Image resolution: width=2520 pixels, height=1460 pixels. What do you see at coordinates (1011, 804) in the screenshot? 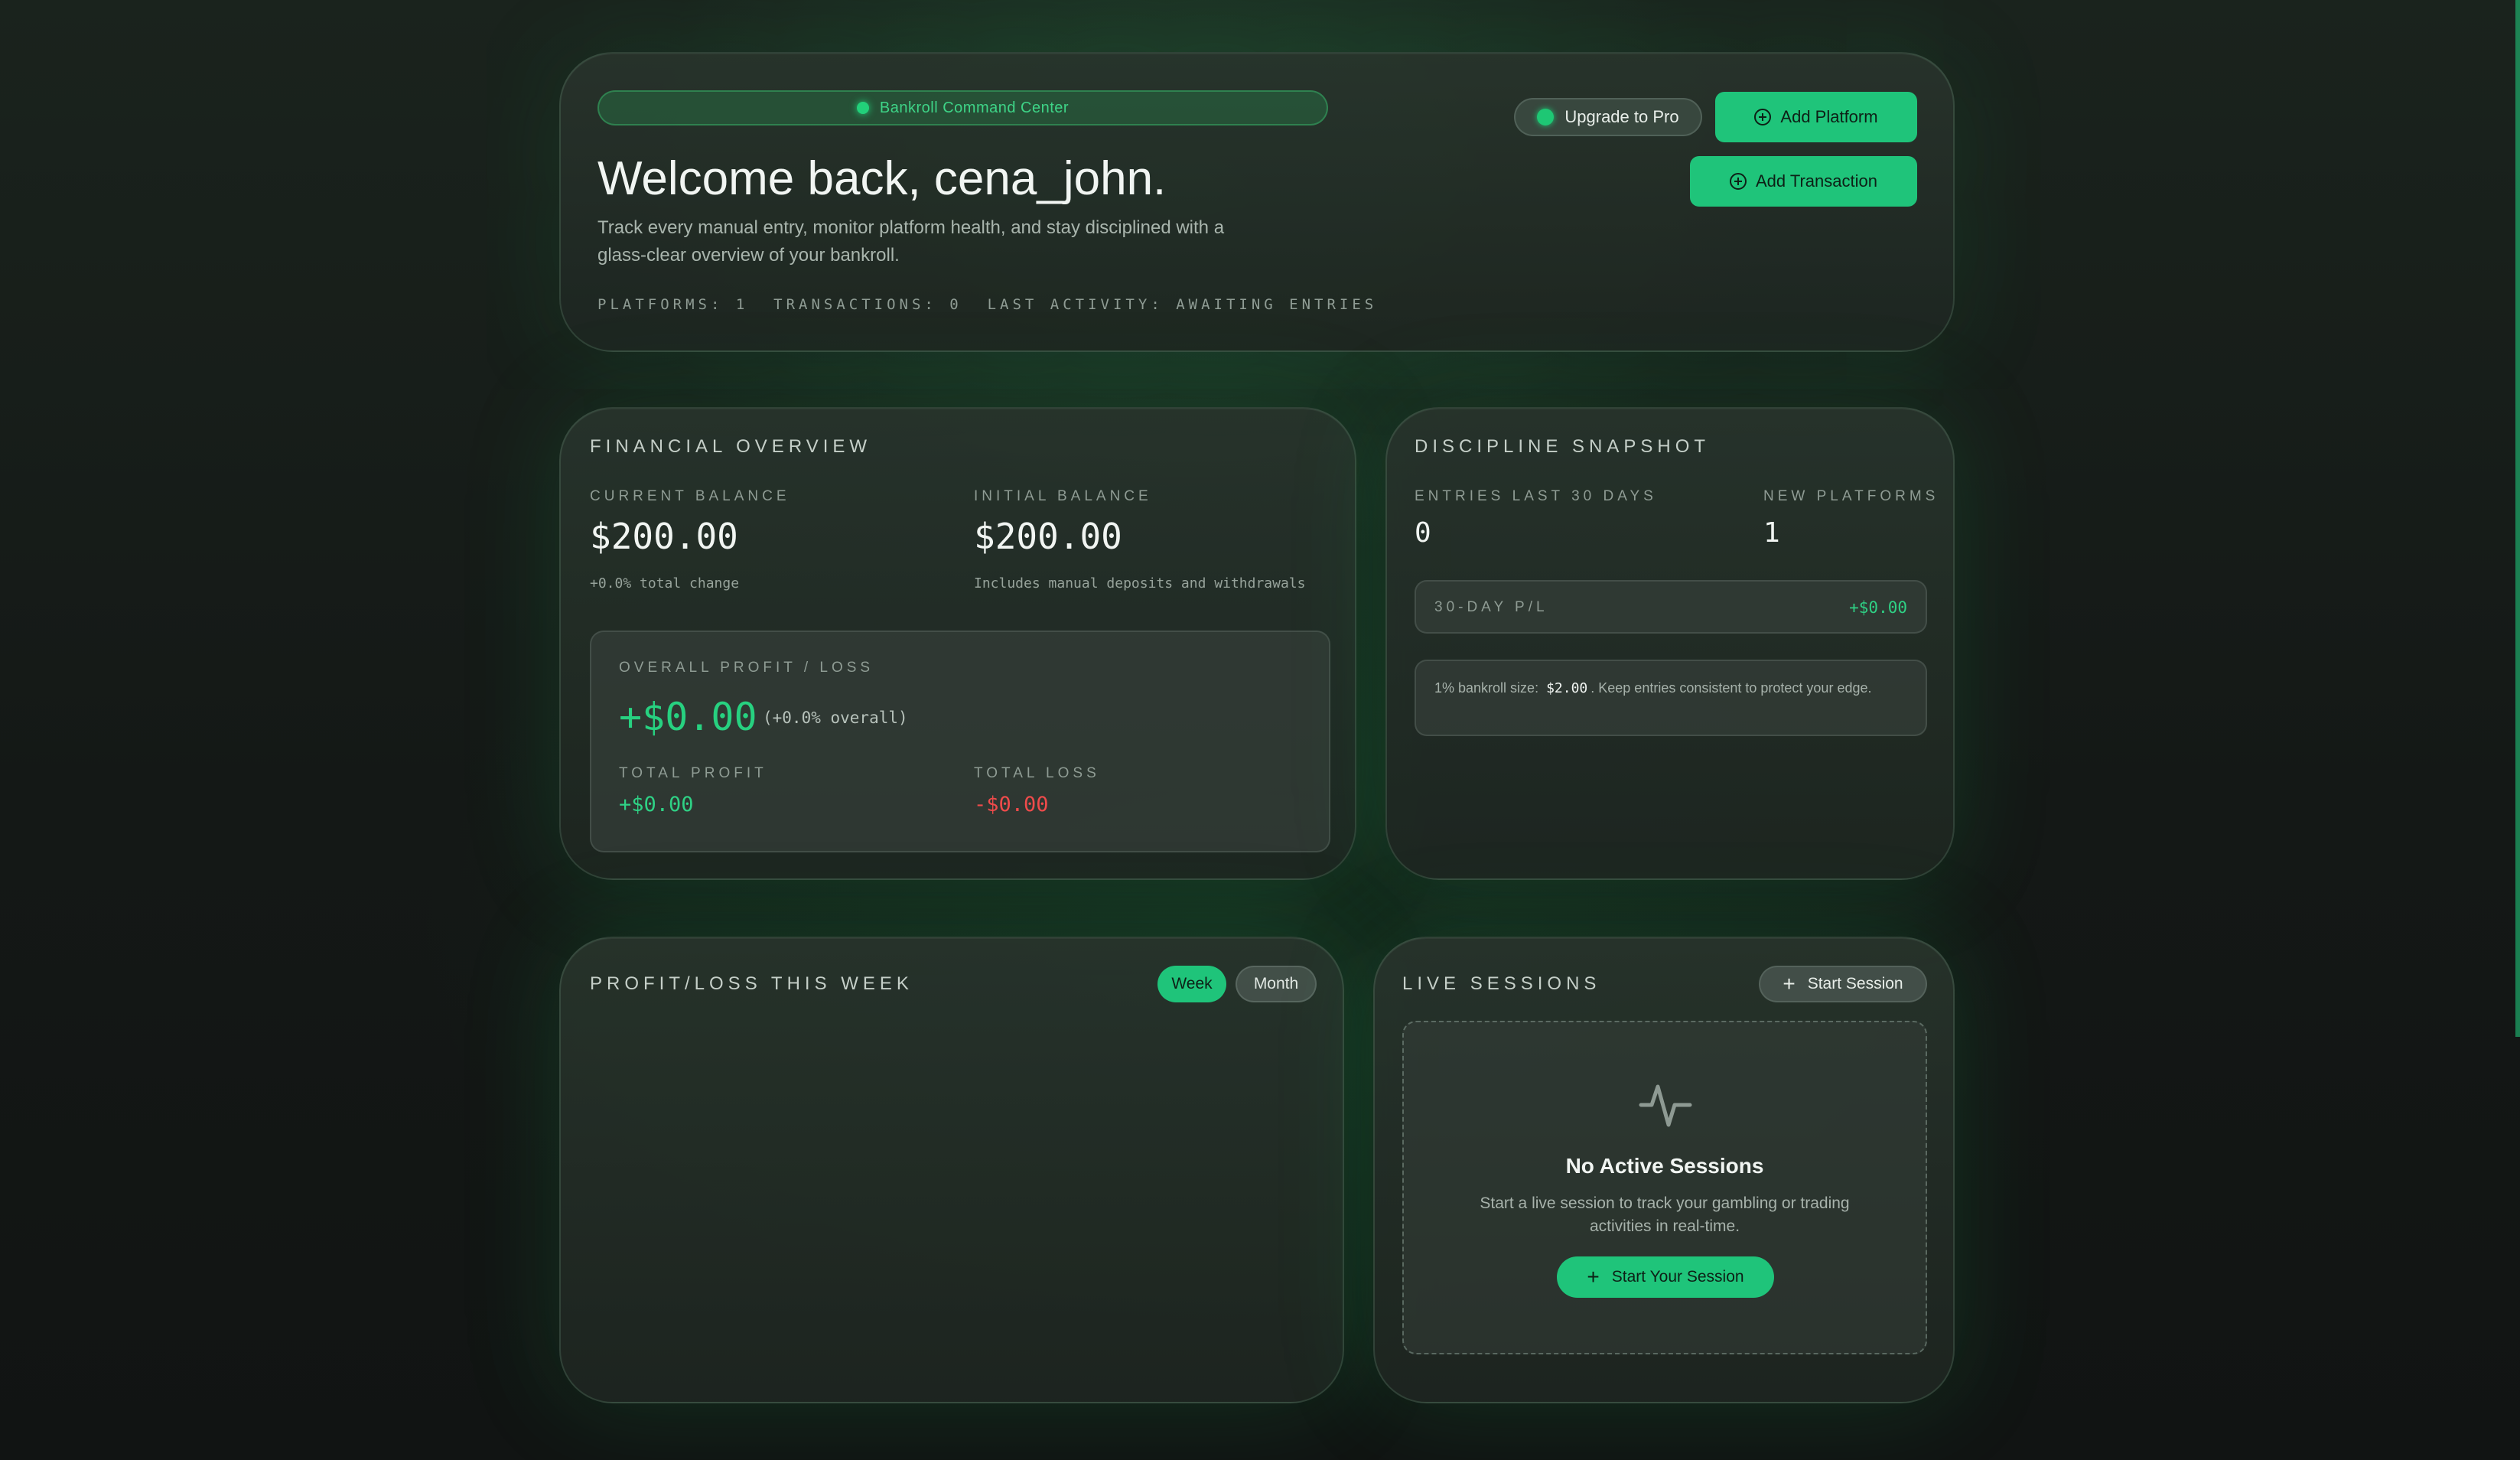
I see `total-loss-value: -$0.00` at bounding box center [1011, 804].